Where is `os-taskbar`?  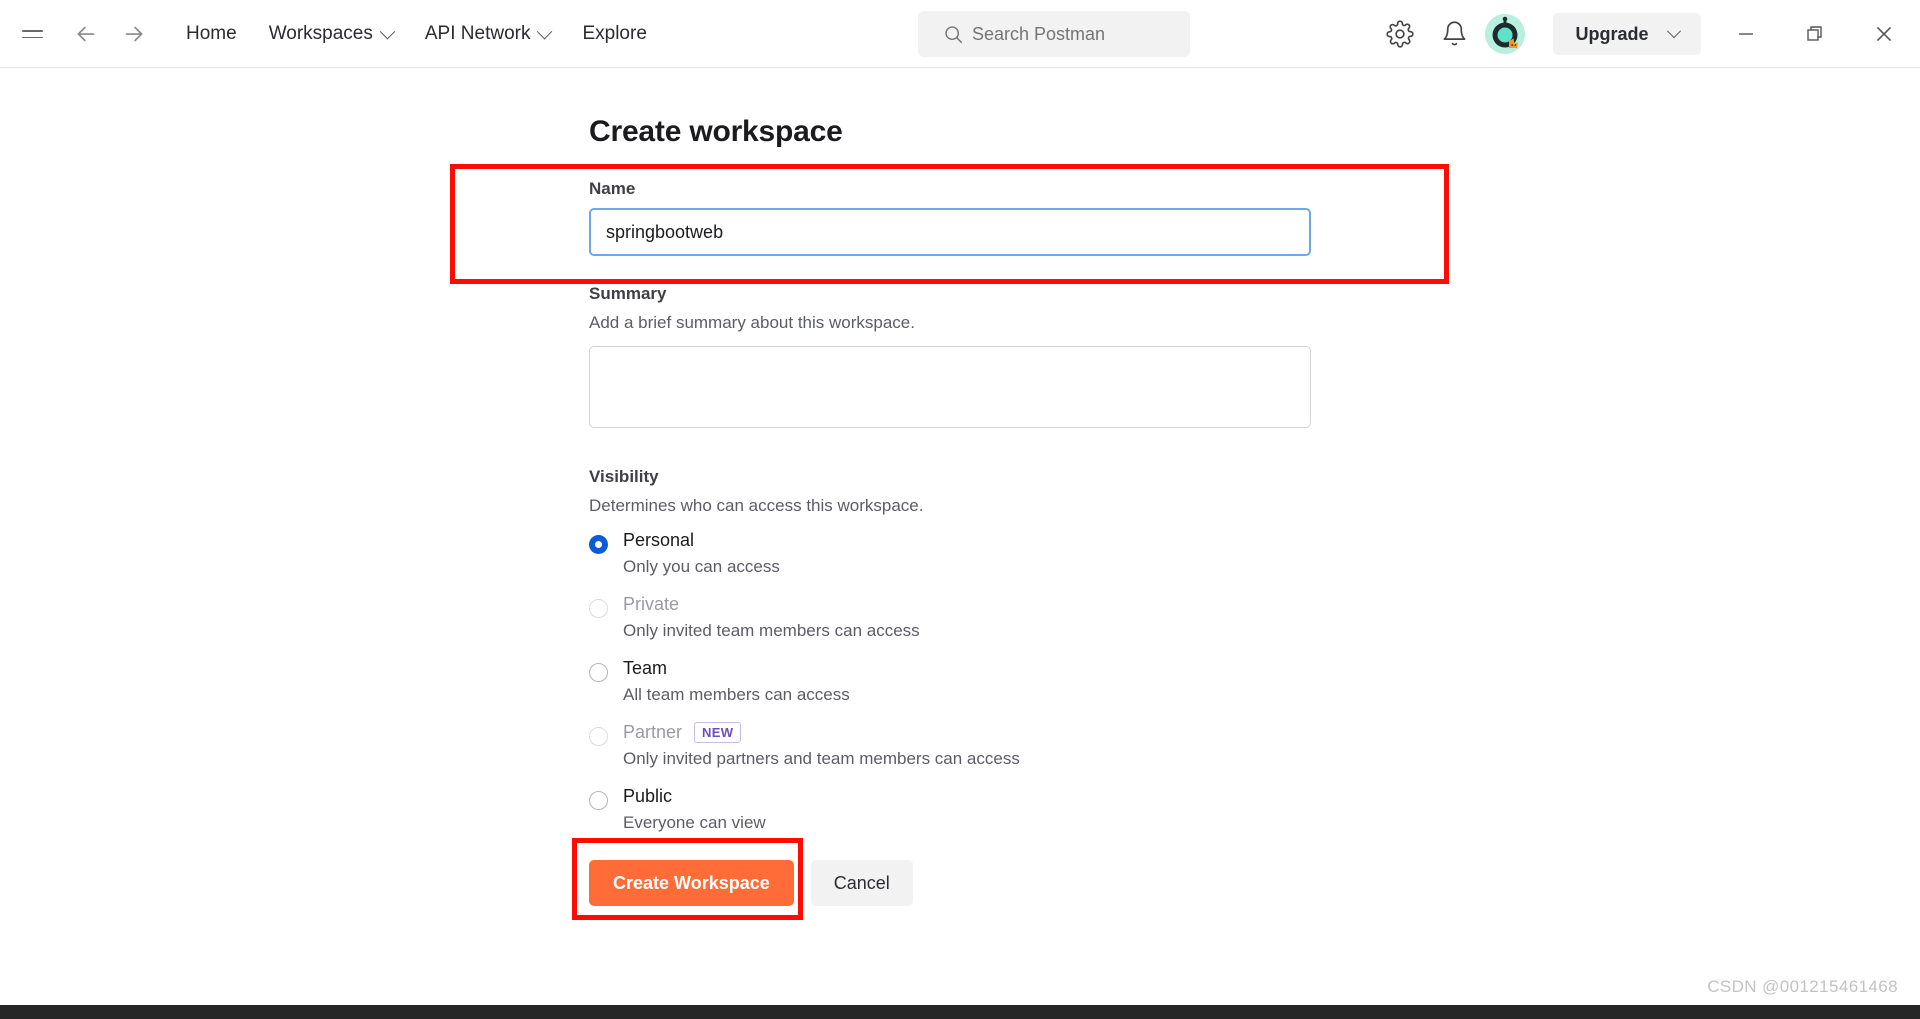
os-taskbar is located at coordinates (960, 1012).